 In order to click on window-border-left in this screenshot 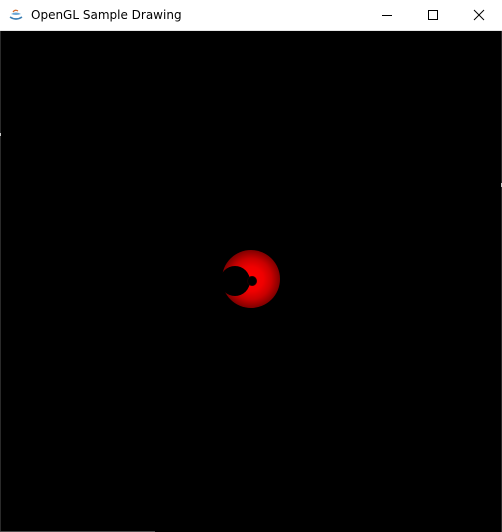, I will do `click(0, 281)`.